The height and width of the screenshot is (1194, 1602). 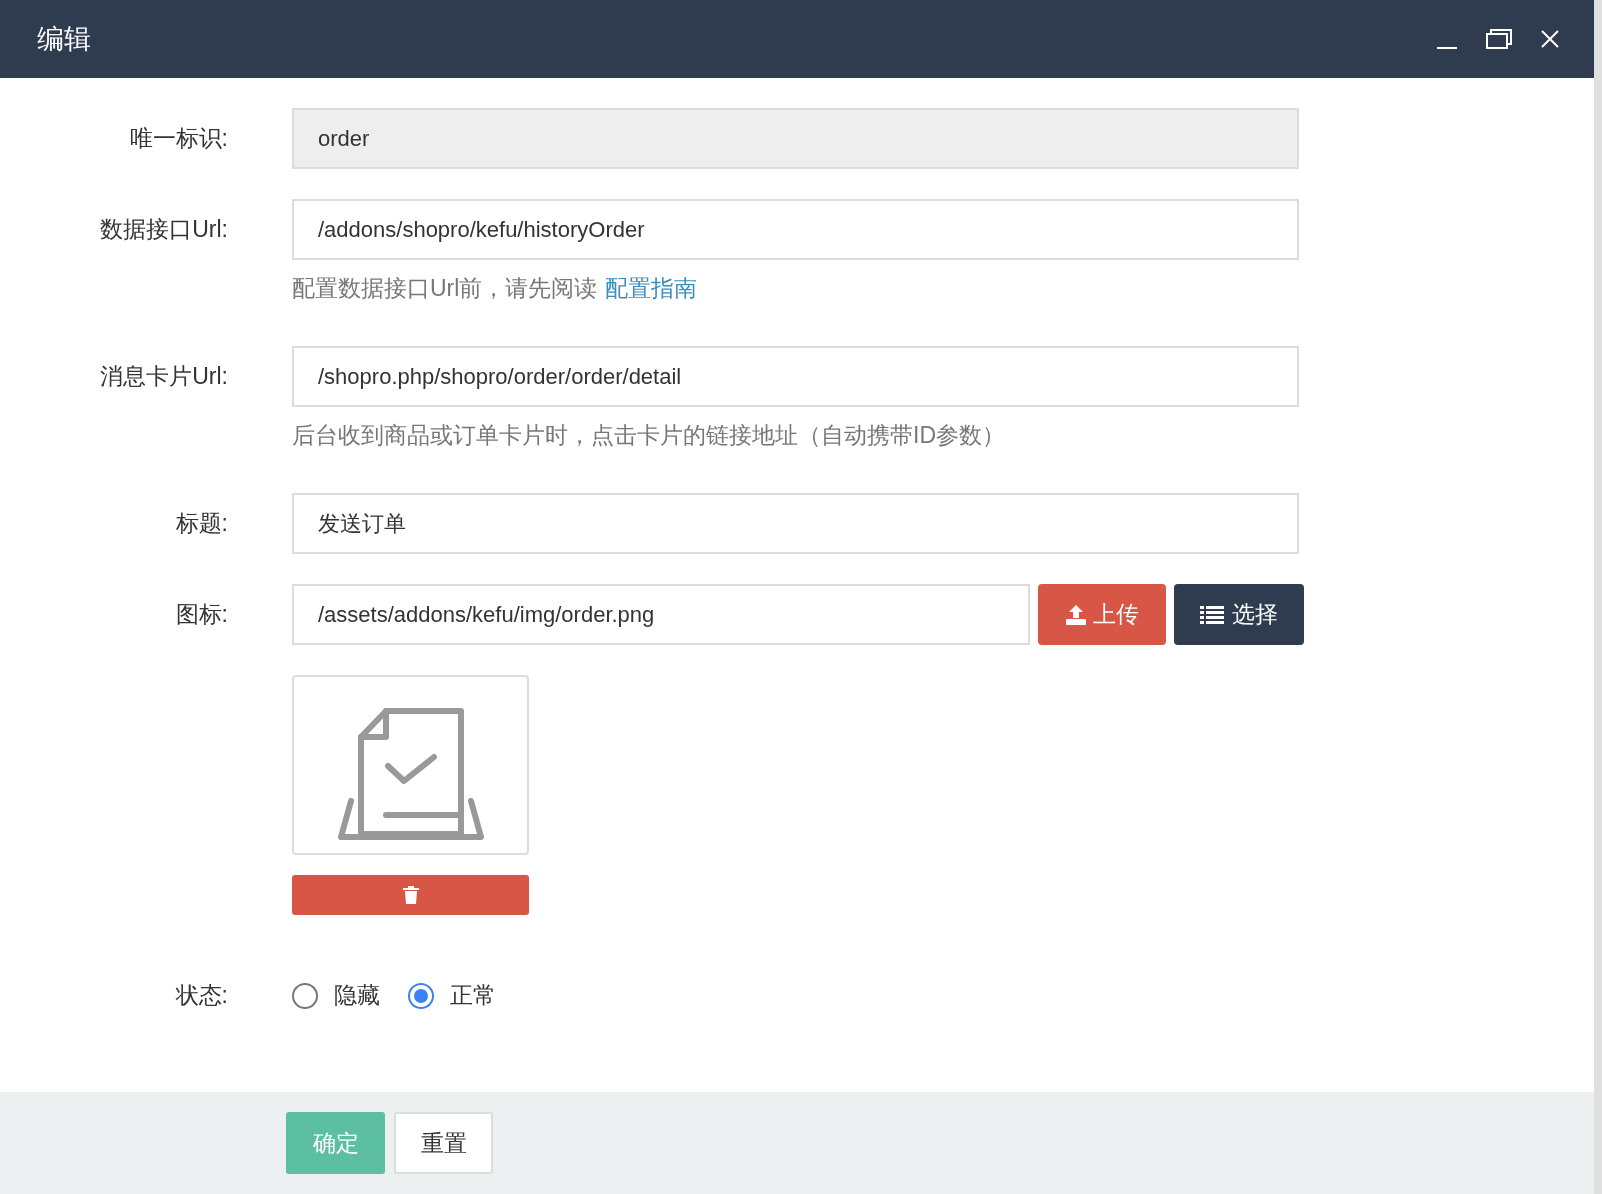 I want to click on input-field: 发送订单, so click(x=795, y=523).